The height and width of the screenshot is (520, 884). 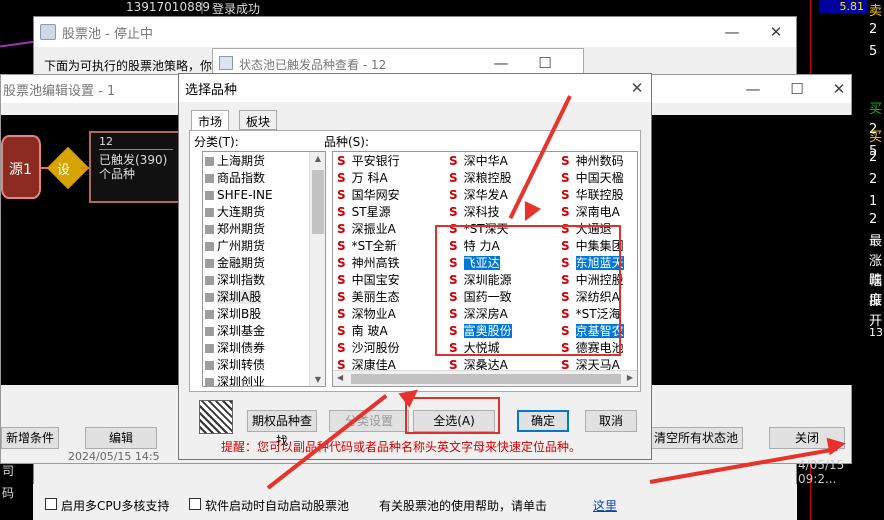 I want to click on category-scrollbar: ▲ ▼, so click(x=317, y=269).